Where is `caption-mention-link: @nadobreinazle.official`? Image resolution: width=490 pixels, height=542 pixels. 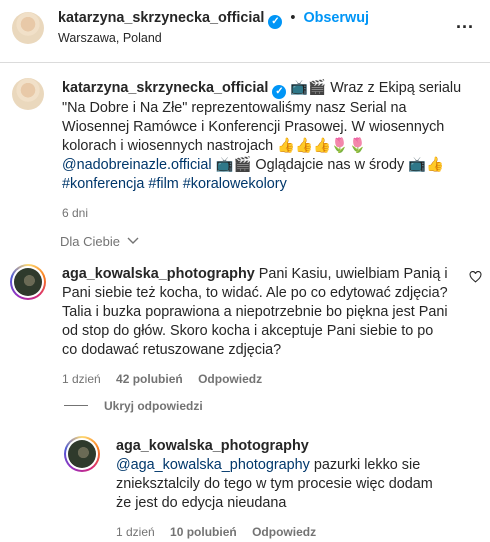 caption-mention-link: @nadobreinazle.official is located at coordinates (137, 165).